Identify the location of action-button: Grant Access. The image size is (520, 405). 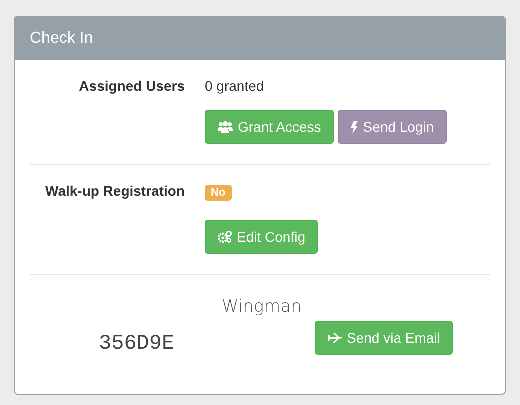
(269, 127).